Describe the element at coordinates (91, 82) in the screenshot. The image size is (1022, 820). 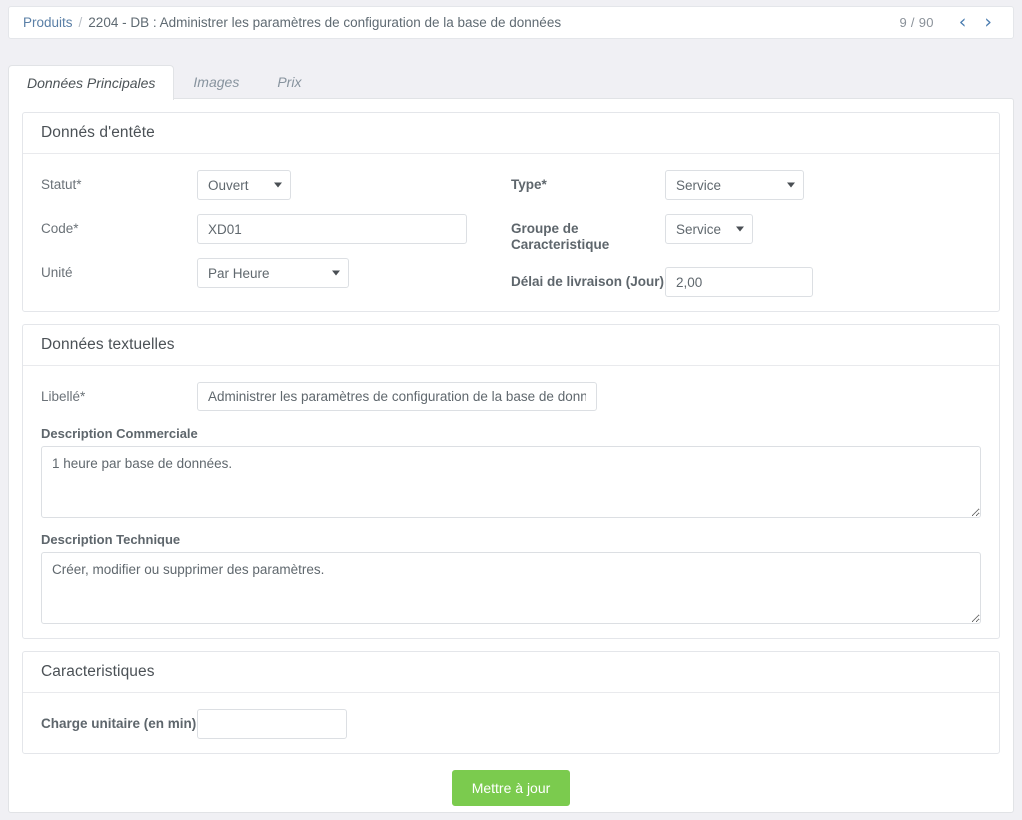
I see `tab-donnees-principales: Données Principales` at that location.